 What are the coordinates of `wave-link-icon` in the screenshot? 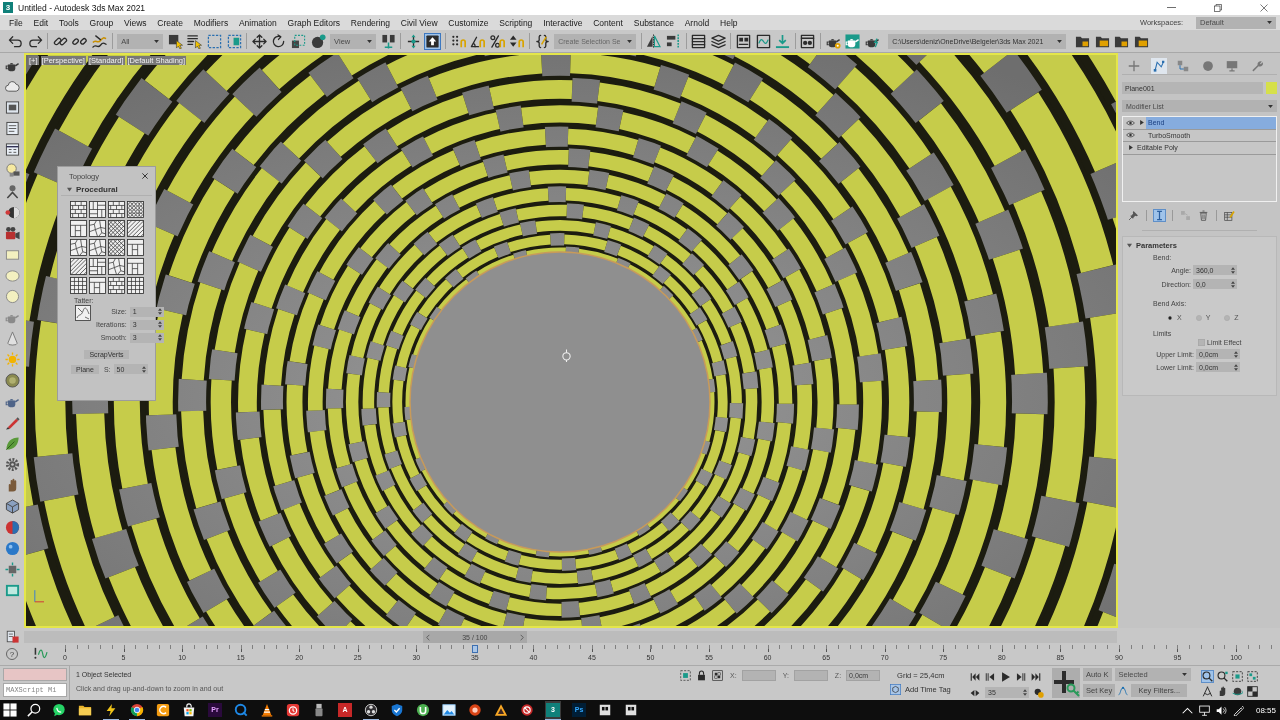 It's located at (99, 41).